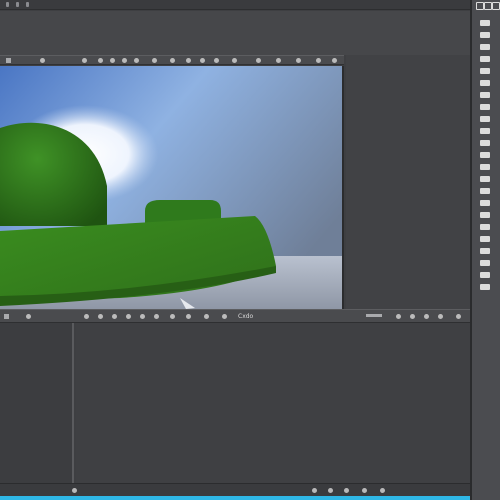  Describe the element at coordinates (8, 60) in the screenshot. I see `viewport-menu-icon` at that location.